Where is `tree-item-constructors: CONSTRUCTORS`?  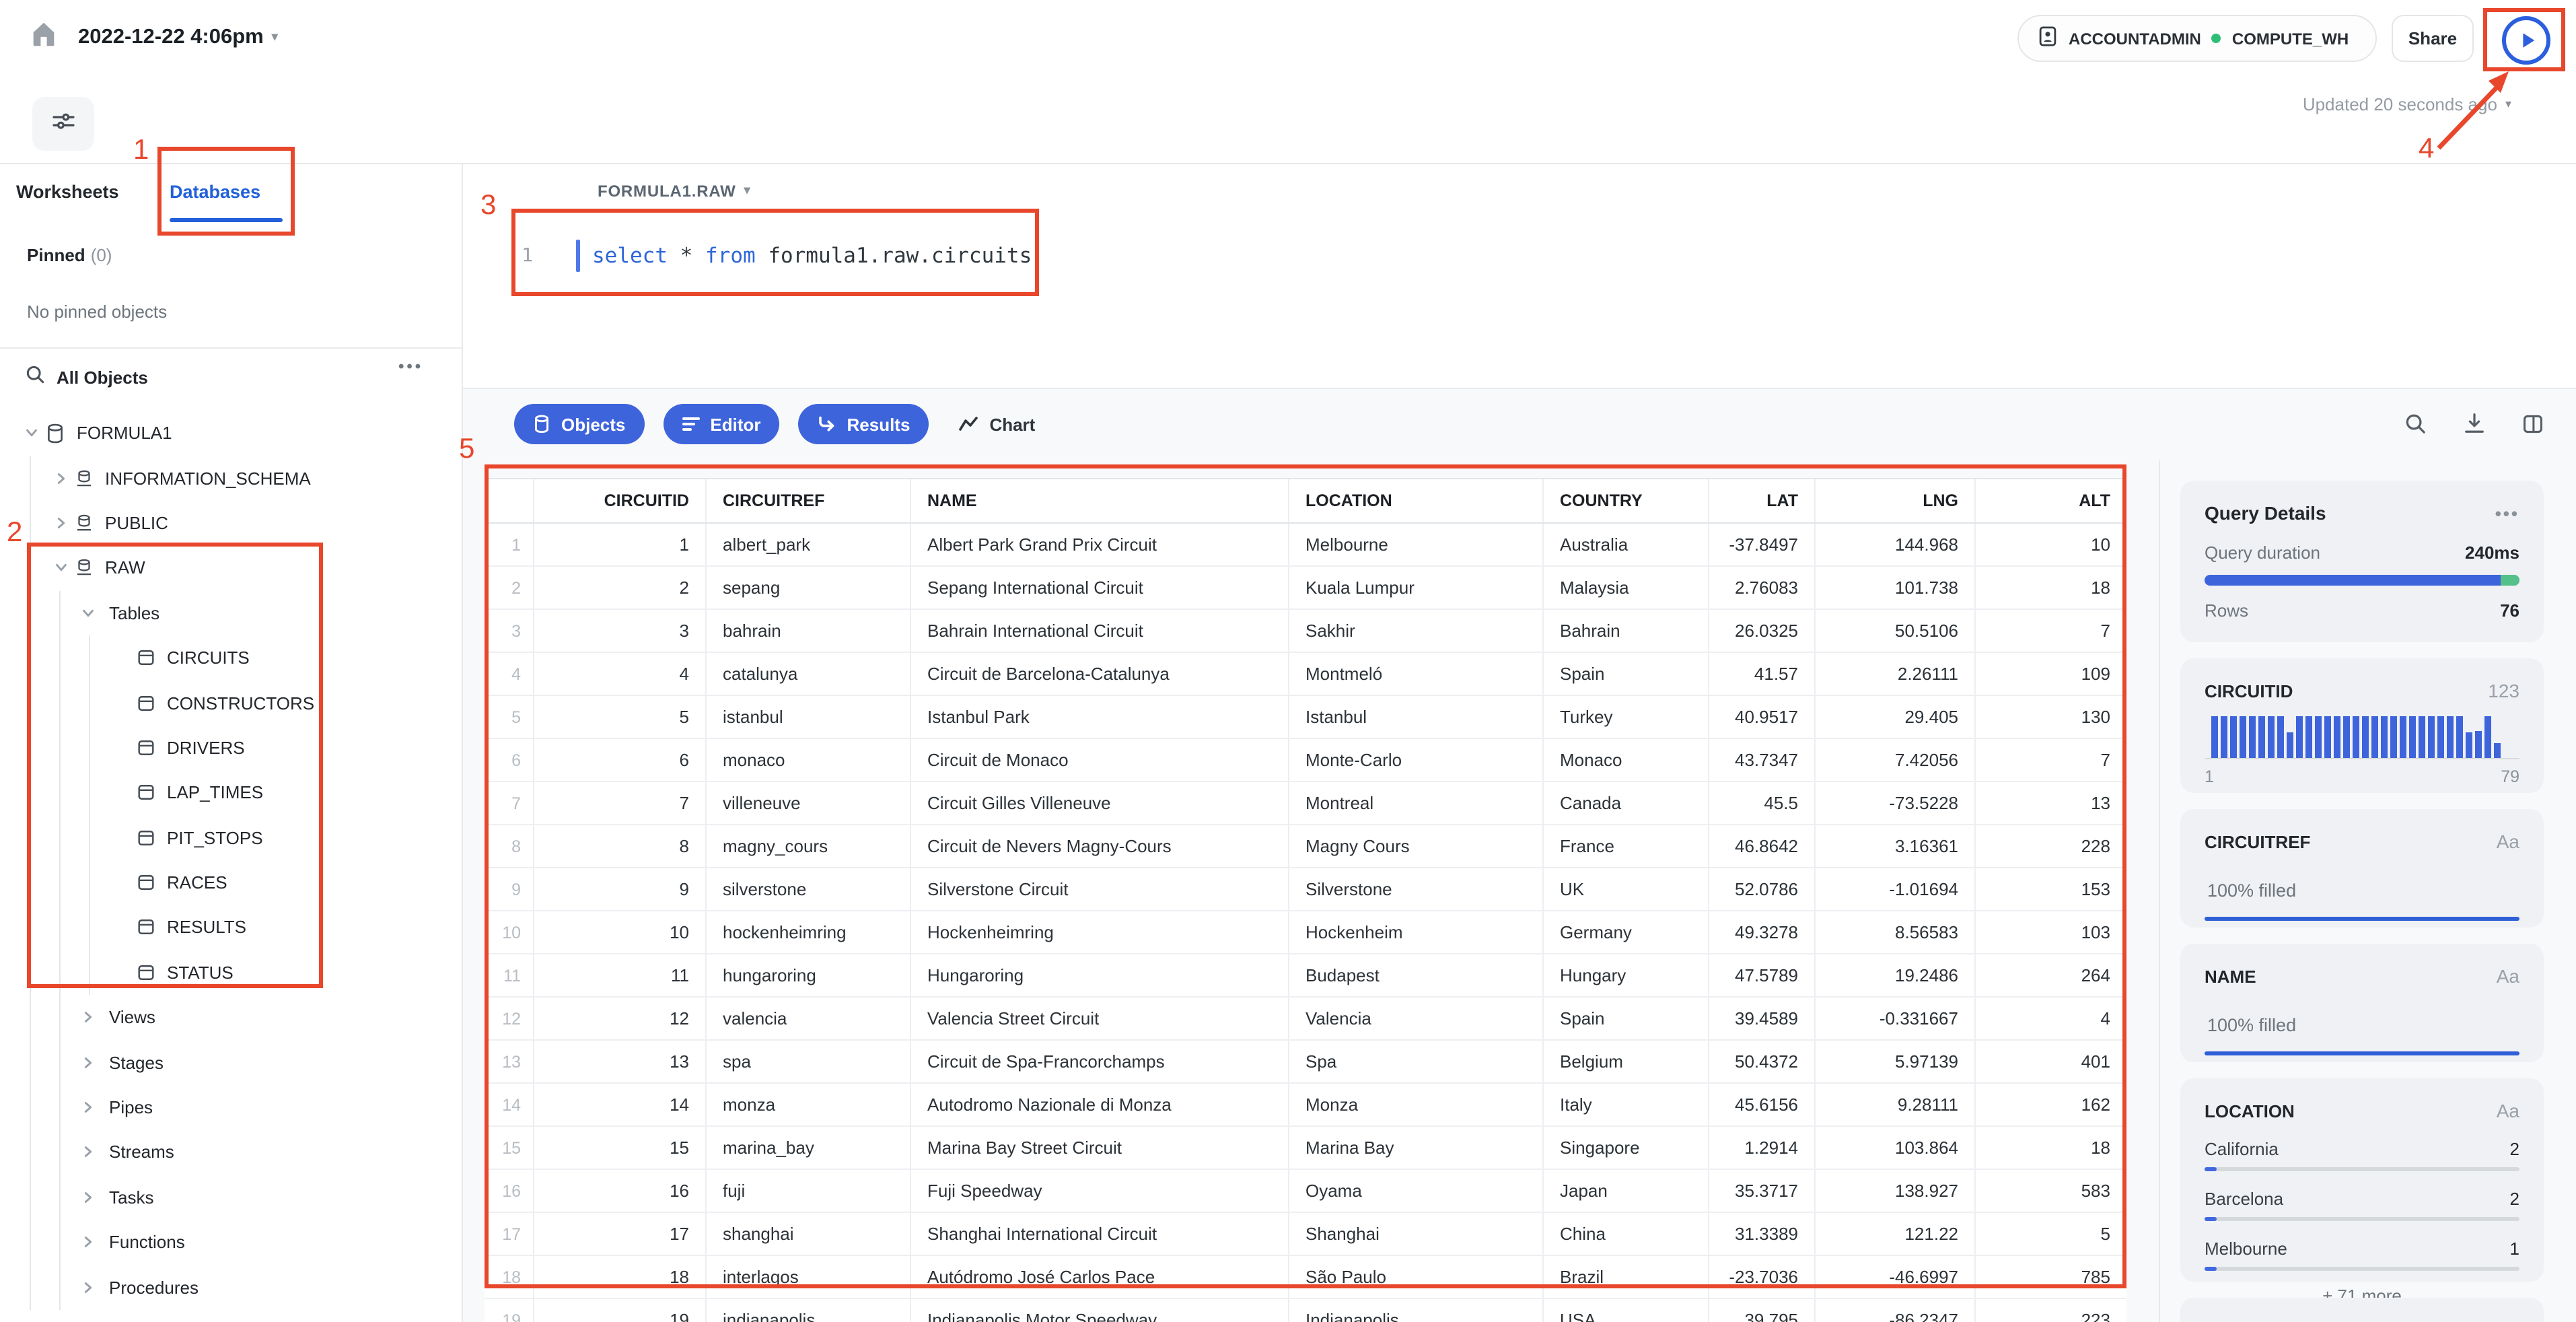 tree-item-constructors: CONSTRUCTORS is located at coordinates (231, 703).